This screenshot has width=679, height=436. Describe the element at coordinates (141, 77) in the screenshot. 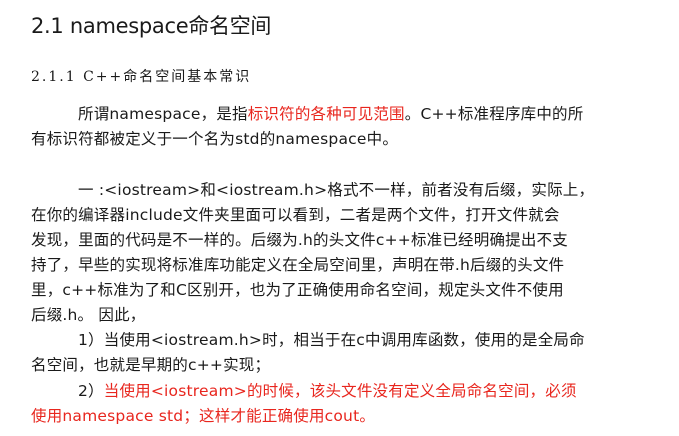

I see `subsection-title: 2.1.1 C++命名空间基本常识` at that location.